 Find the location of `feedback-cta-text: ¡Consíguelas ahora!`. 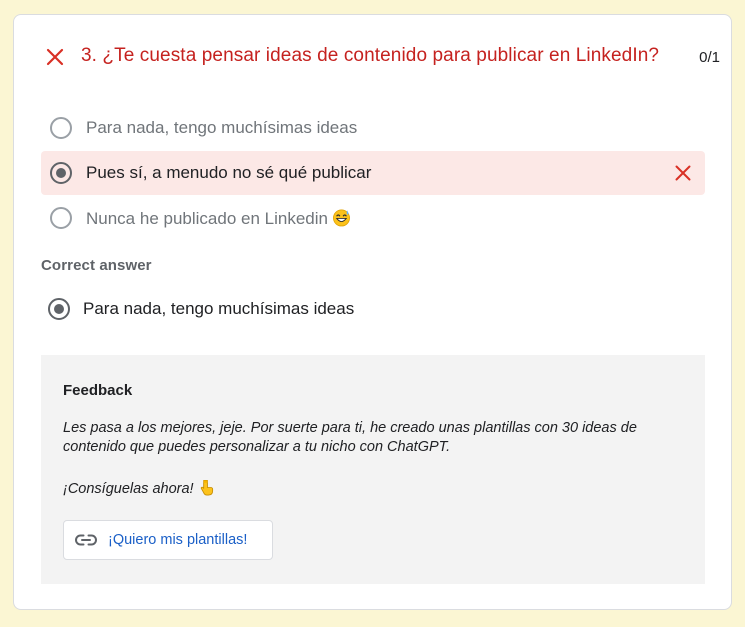

feedback-cta-text: ¡Consíguelas ahora! is located at coordinates (128, 489).